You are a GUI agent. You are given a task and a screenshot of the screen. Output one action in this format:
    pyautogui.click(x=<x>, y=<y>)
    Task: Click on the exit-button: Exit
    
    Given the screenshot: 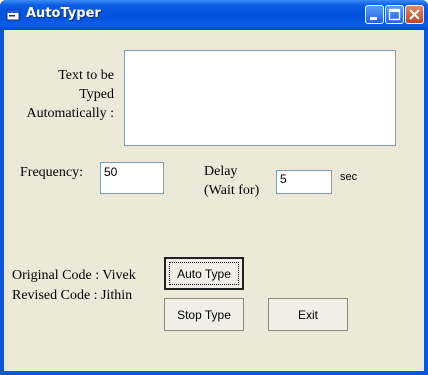 What is the action you would take?
    pyautogui.click(x=308, y=314)
    